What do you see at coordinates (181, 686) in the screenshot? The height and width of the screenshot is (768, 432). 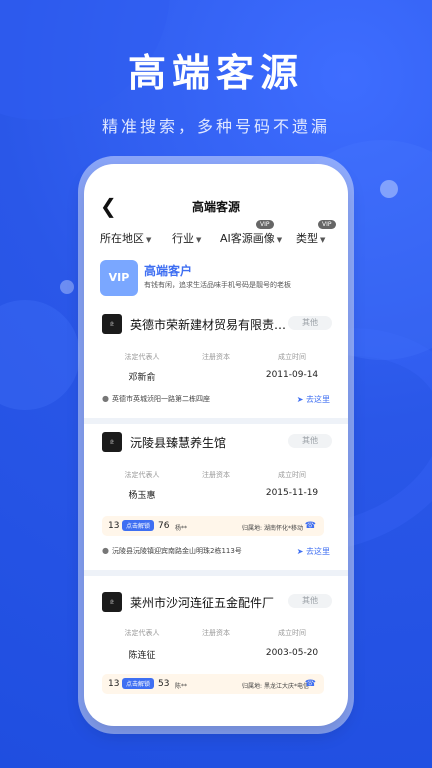 I see `phone-owner: 陈**` at bounding box center [181, 686].